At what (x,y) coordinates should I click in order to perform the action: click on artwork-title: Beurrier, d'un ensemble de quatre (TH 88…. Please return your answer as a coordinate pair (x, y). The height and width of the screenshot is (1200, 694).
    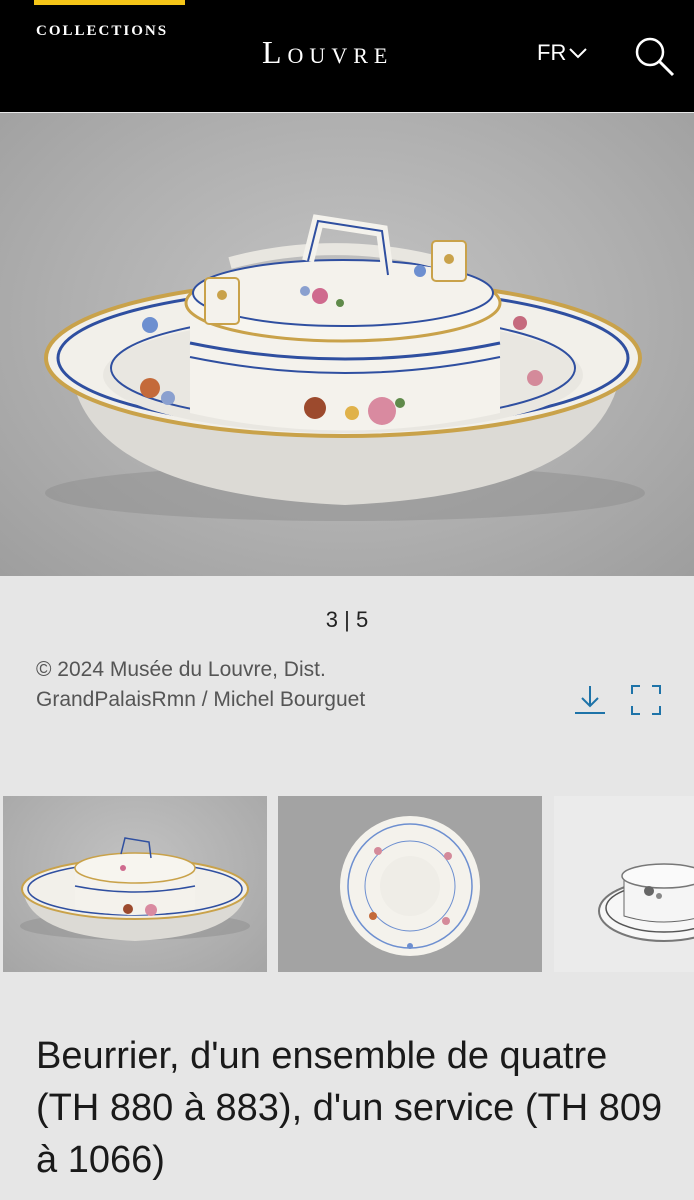
    Looking at the image, I should click on (349, 1108).